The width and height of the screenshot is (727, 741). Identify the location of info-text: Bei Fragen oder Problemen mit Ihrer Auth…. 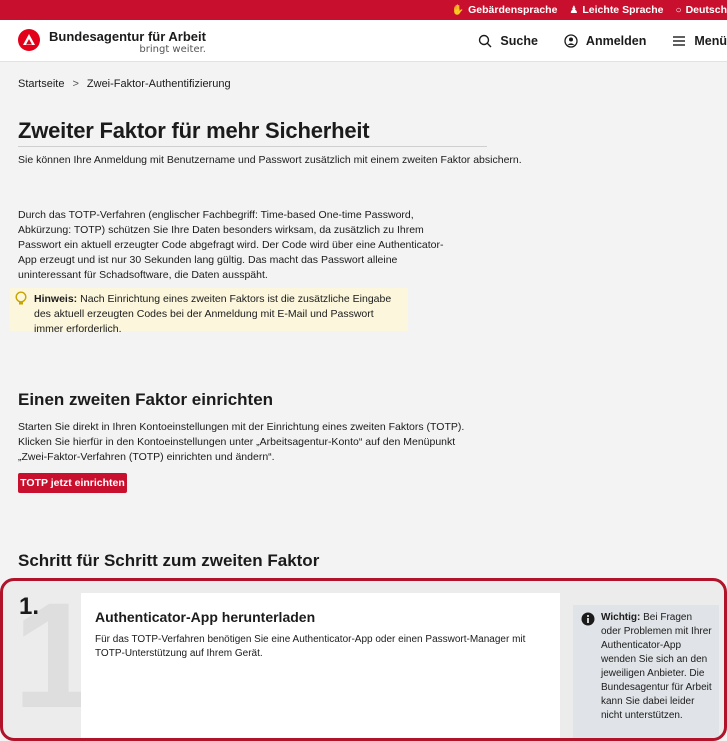
(656, 666).